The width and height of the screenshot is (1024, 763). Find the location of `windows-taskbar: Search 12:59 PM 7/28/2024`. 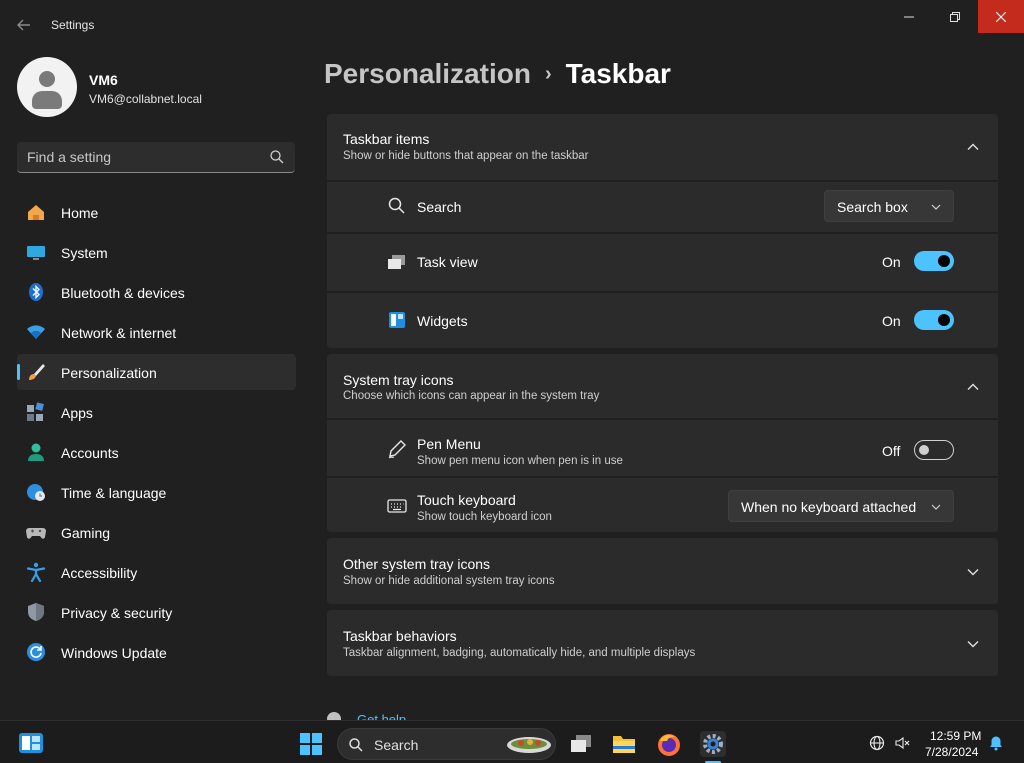

windows-taskbar: Search 12:59 PM 7/28/2024 is located at coordinates (512, 741).